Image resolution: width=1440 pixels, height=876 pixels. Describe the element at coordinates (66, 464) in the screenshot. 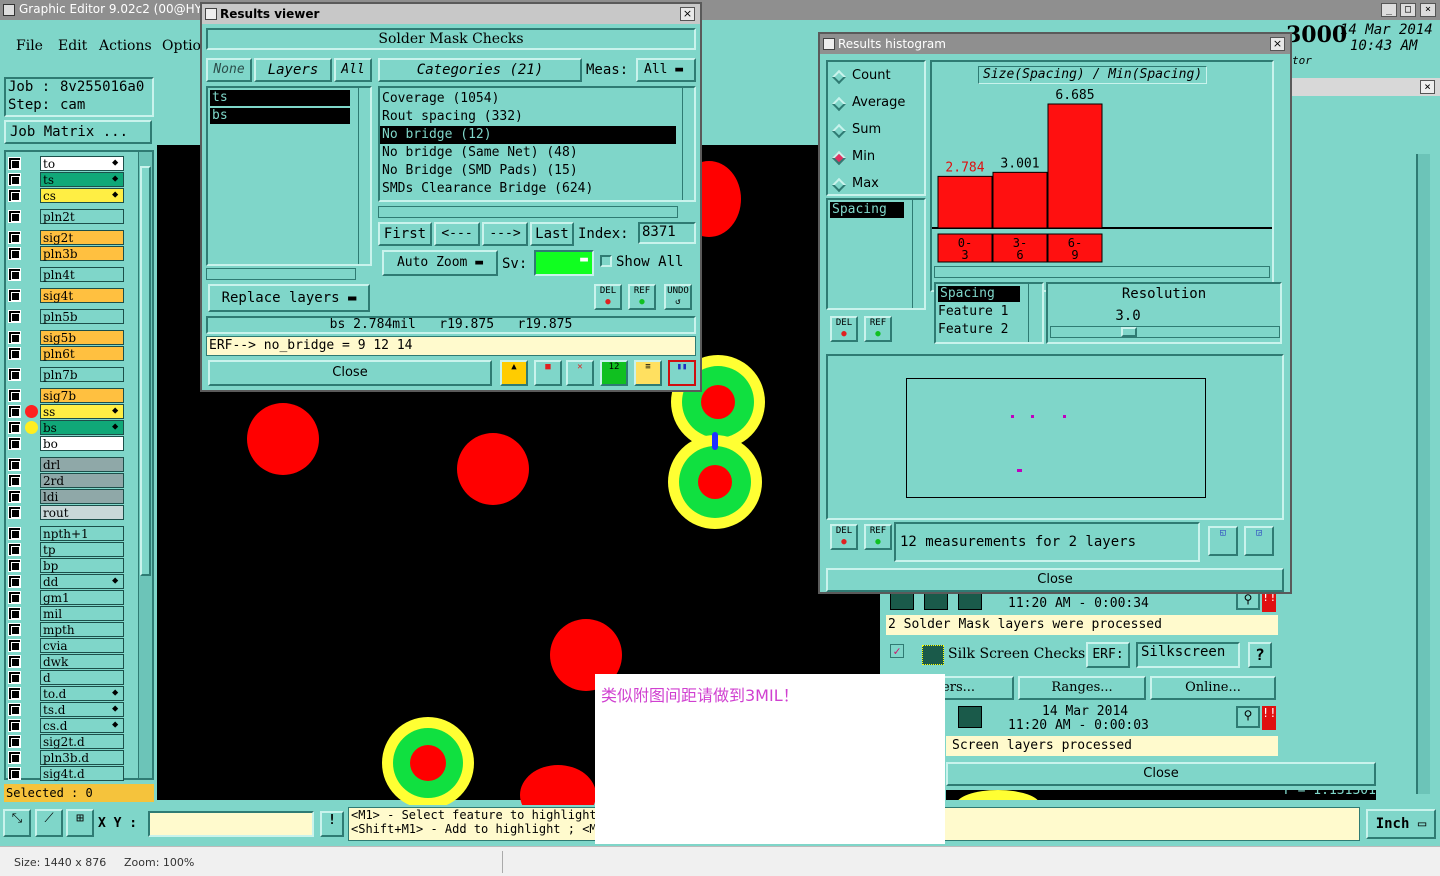

I see `layer-row-drl: drl` at that location.